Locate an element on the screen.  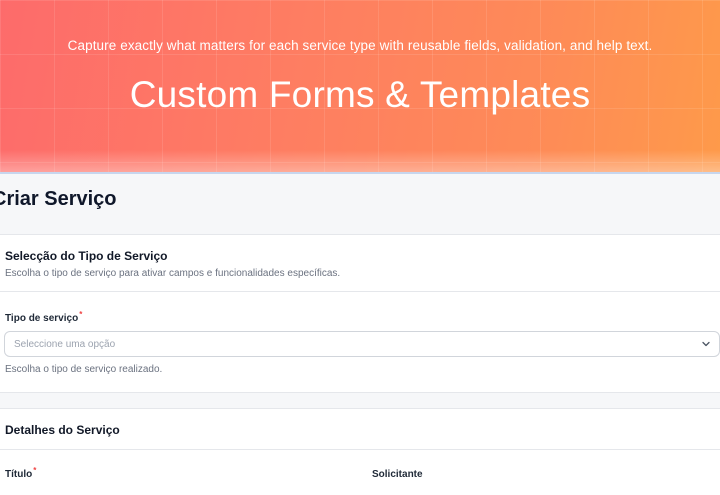
service-type-label: Tipo de serviço* is located at coordinates (44, 317).